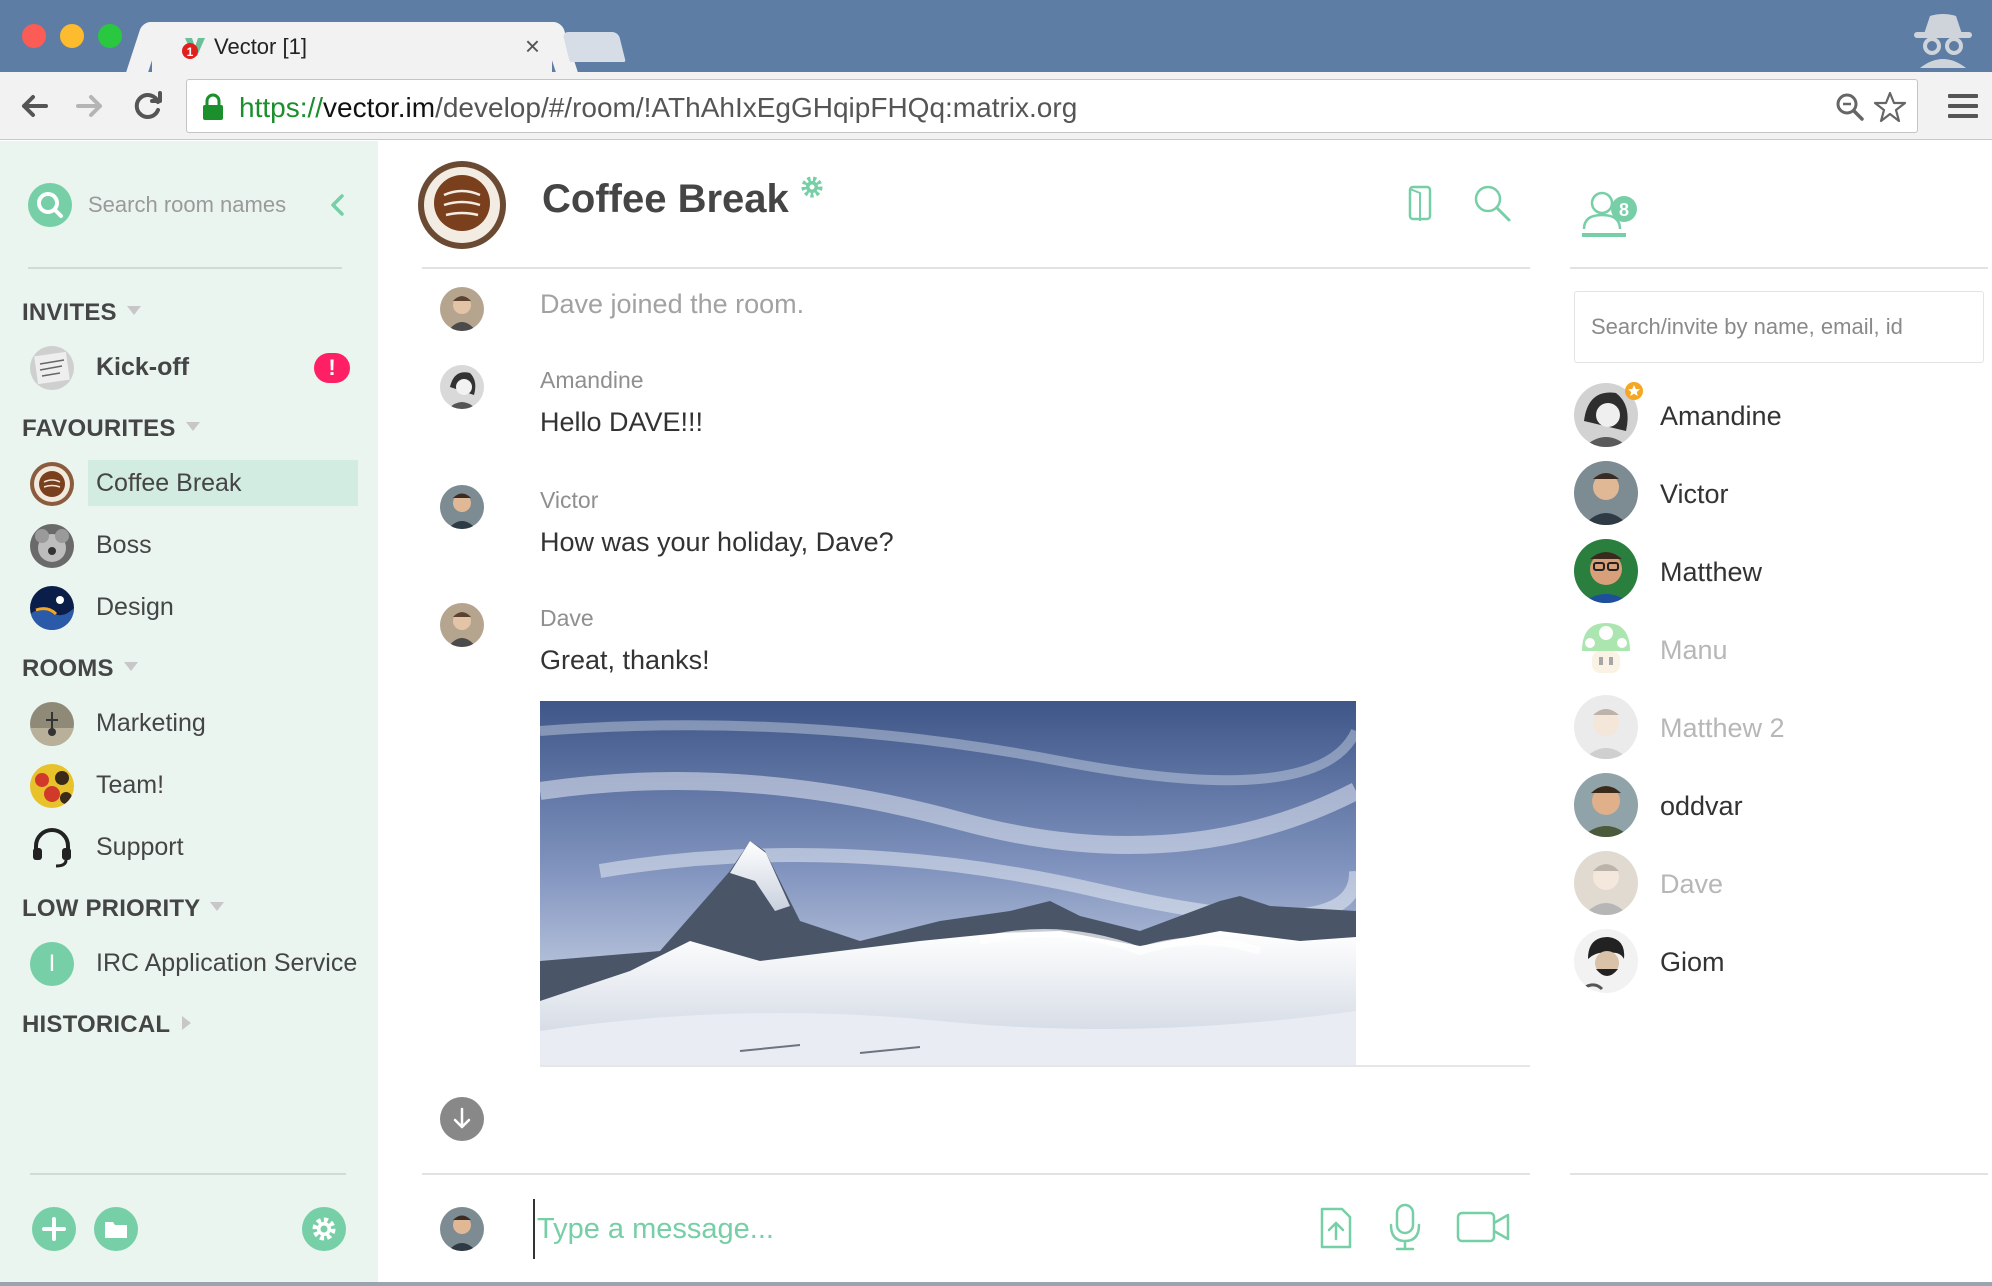 Image resolution: width=1992 pixels, height=1286 pixels. I want to click on microphone-icon, so click(1405, 1227).